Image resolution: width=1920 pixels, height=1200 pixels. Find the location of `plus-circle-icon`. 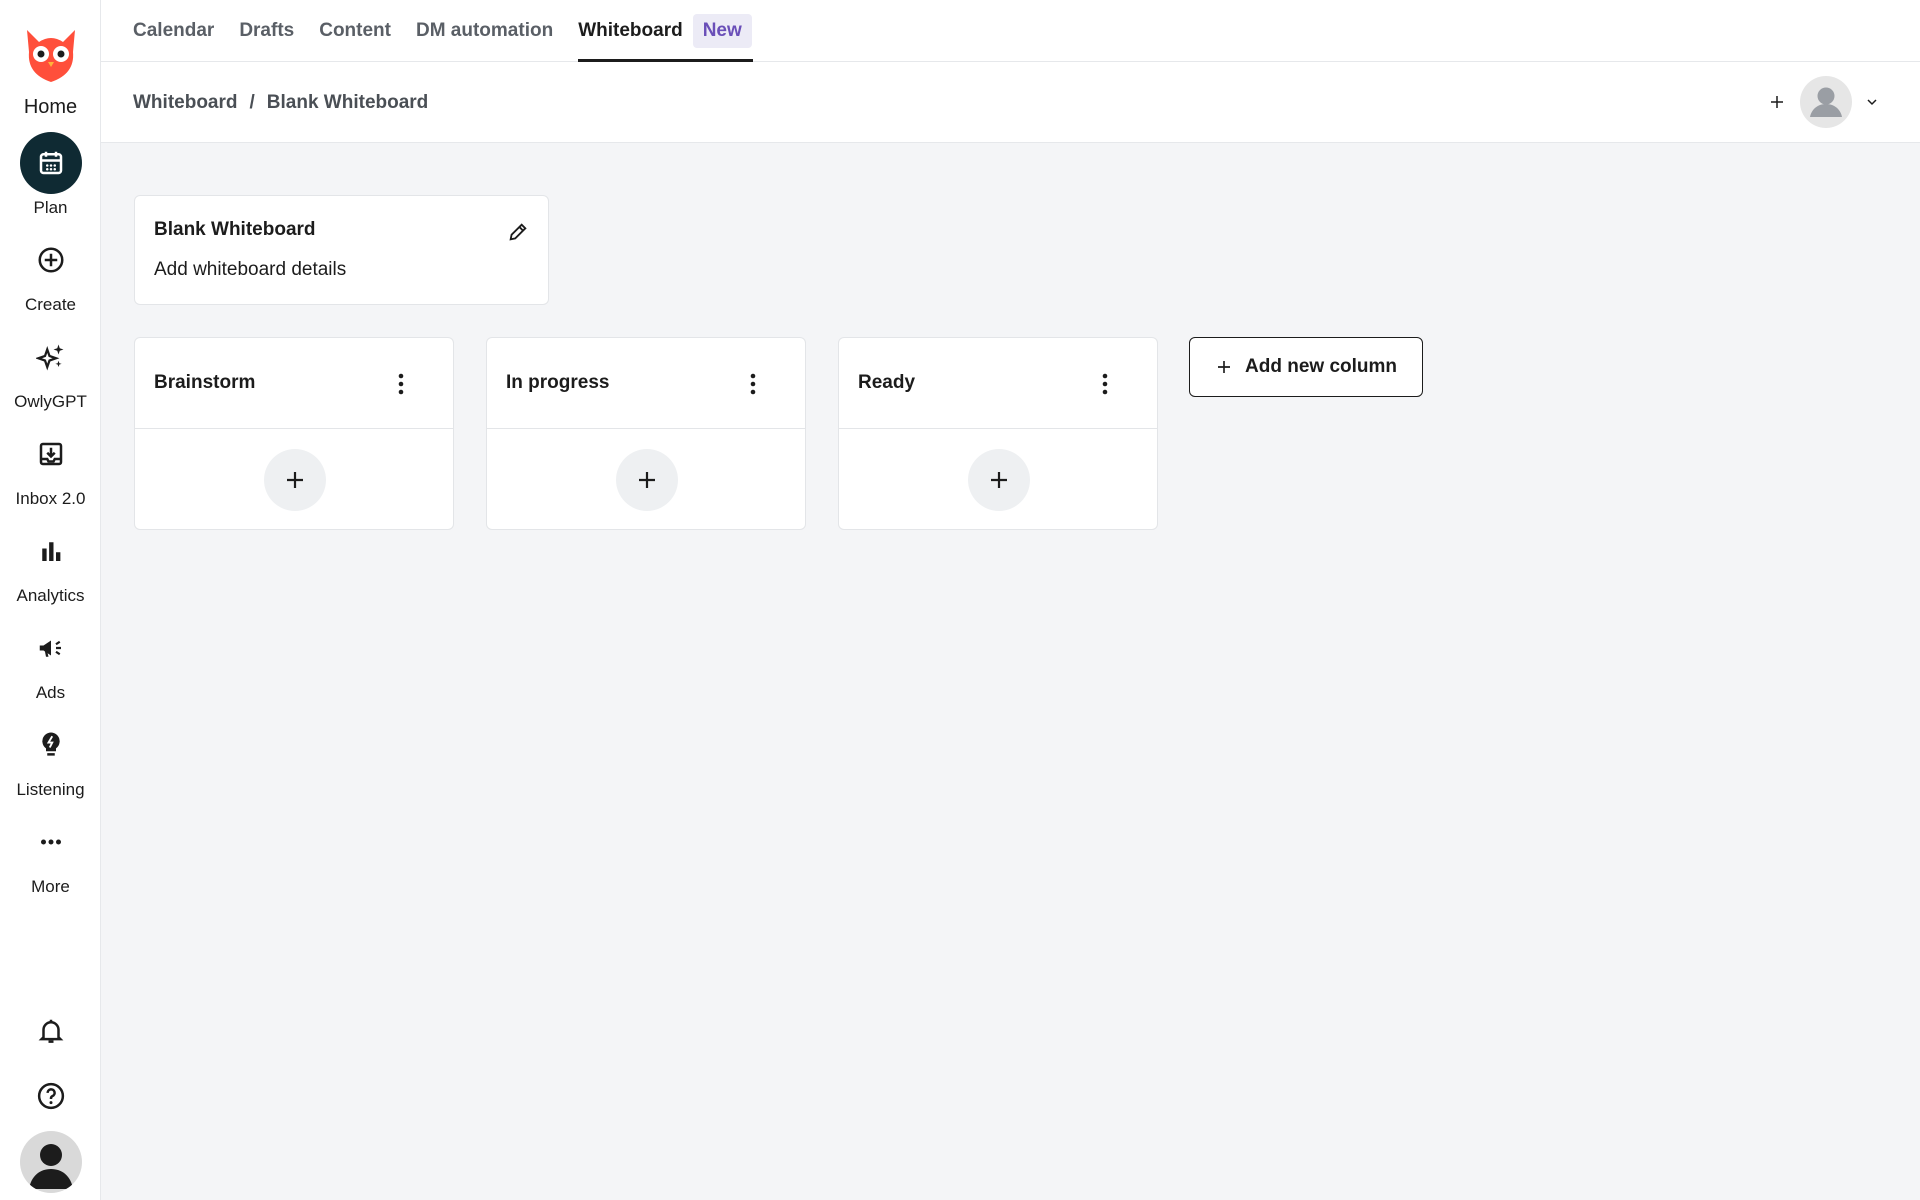

plus-circle-icon is located at coordinates (51, 260).